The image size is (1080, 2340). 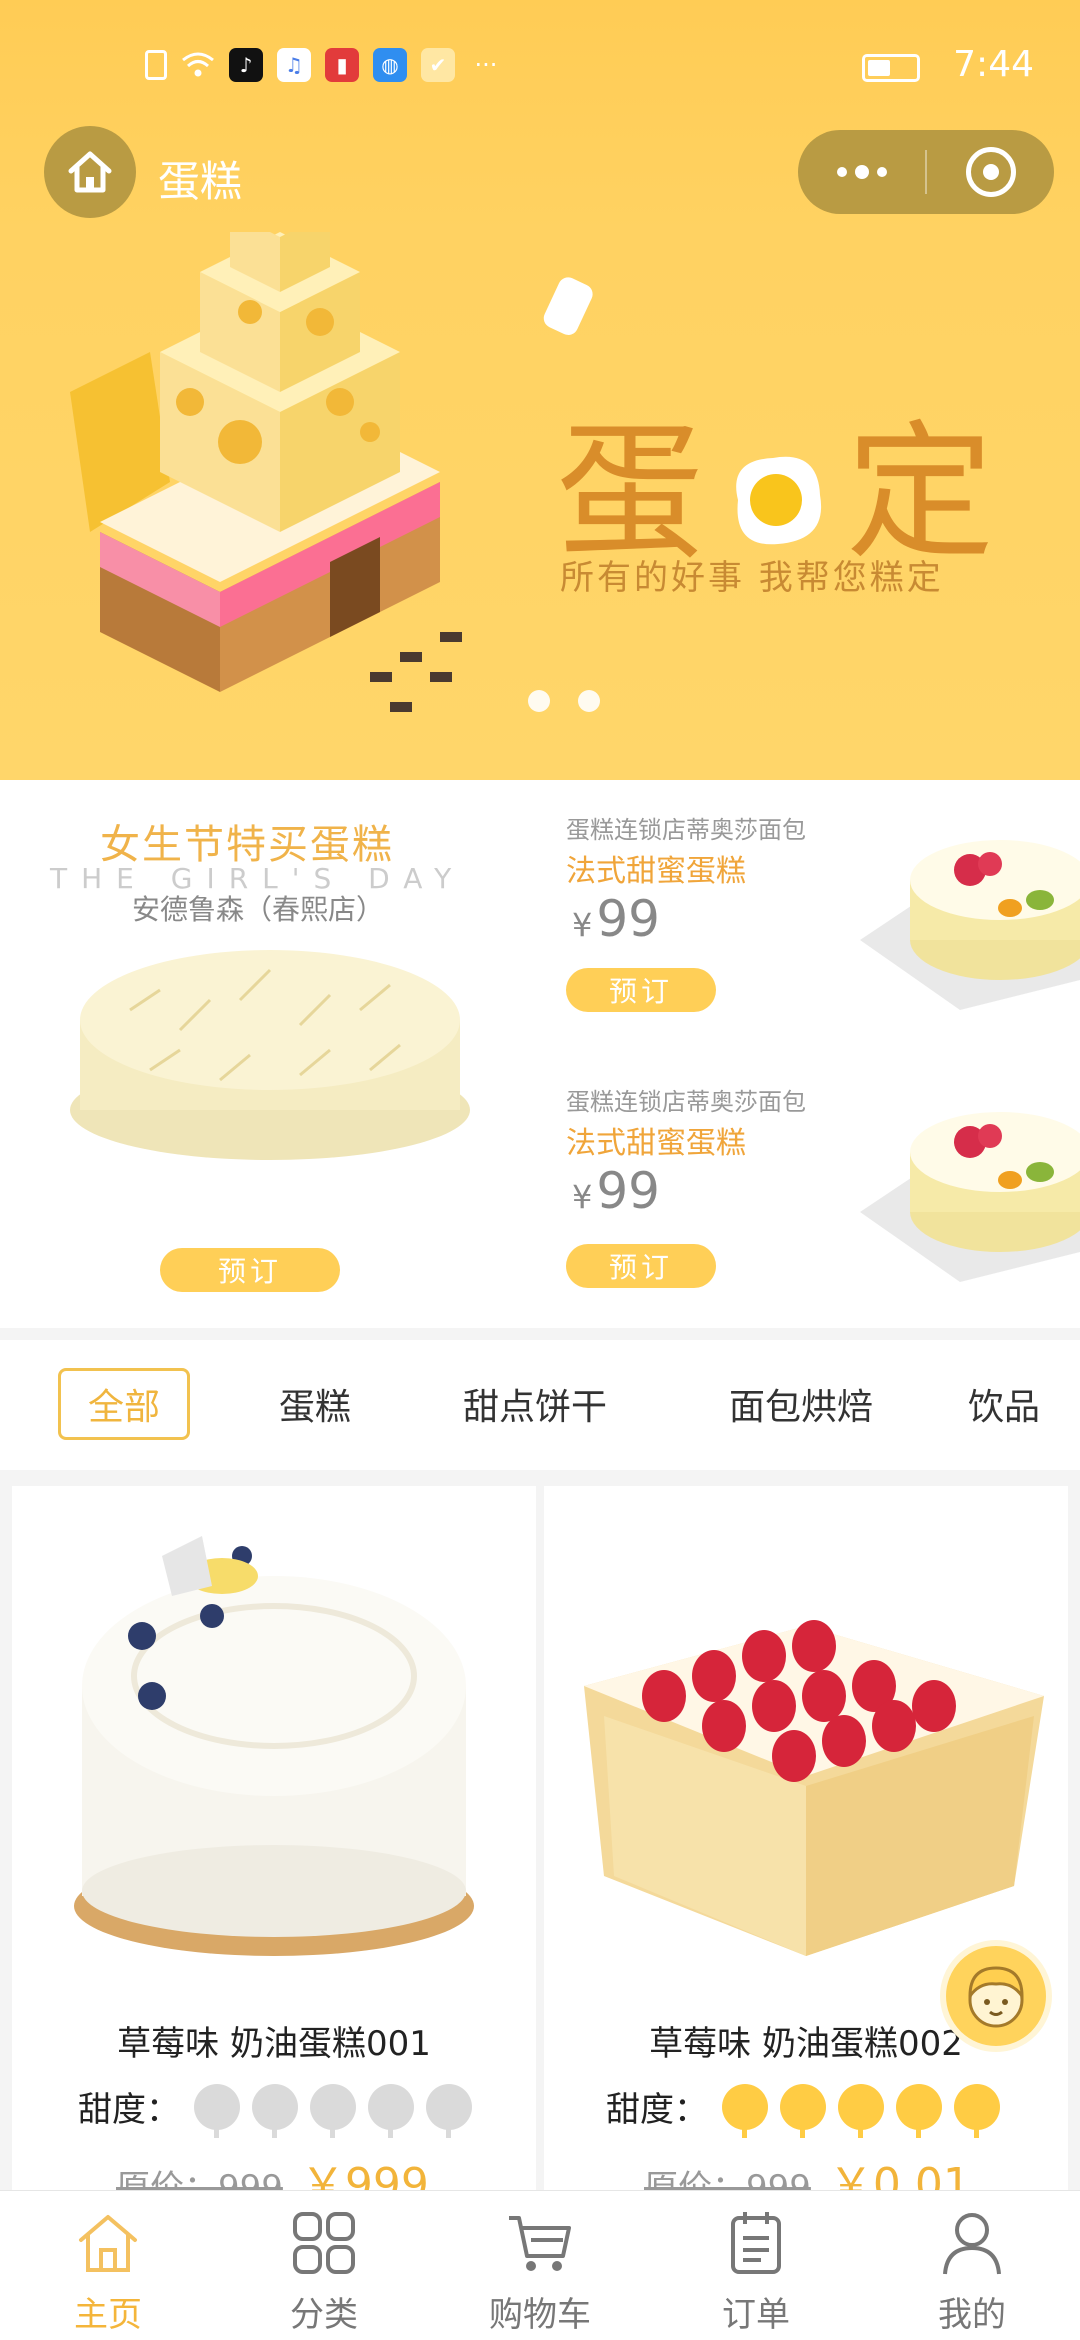 I want to click on category-tabs: 全部 蛋糕 甜点饼干 面包烘焙 饮品, so click(x=540, y=1405).